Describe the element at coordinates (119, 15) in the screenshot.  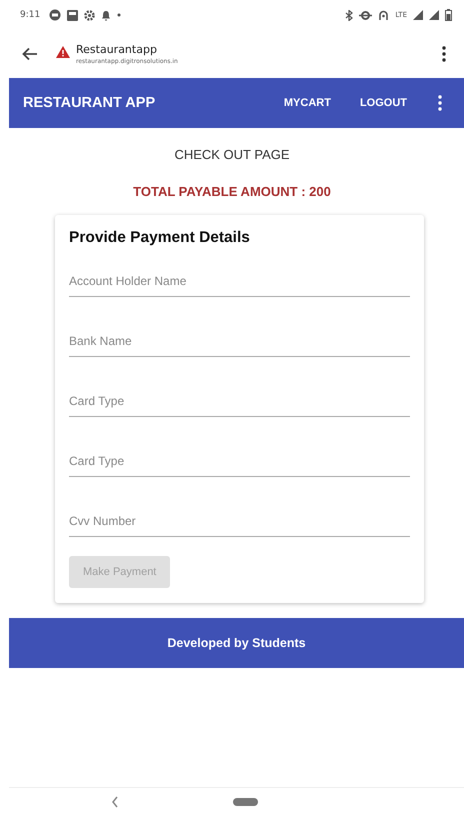
I see `dot-icon` at that location.